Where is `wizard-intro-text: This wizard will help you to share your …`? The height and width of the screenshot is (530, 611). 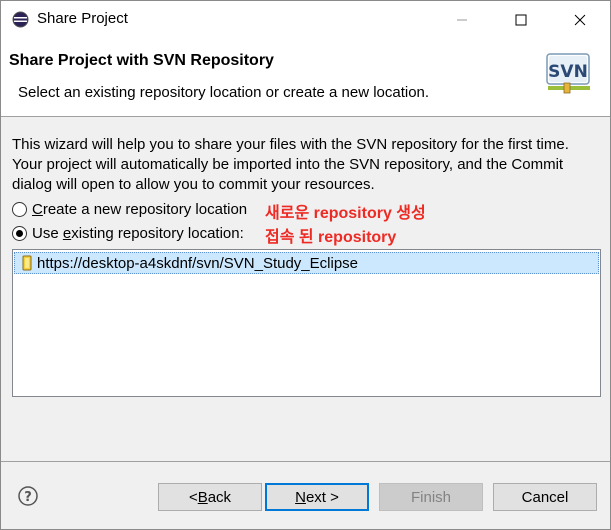
wizard-intro-text: This wizard will help you to share your … is located at coordinates (307, 165).